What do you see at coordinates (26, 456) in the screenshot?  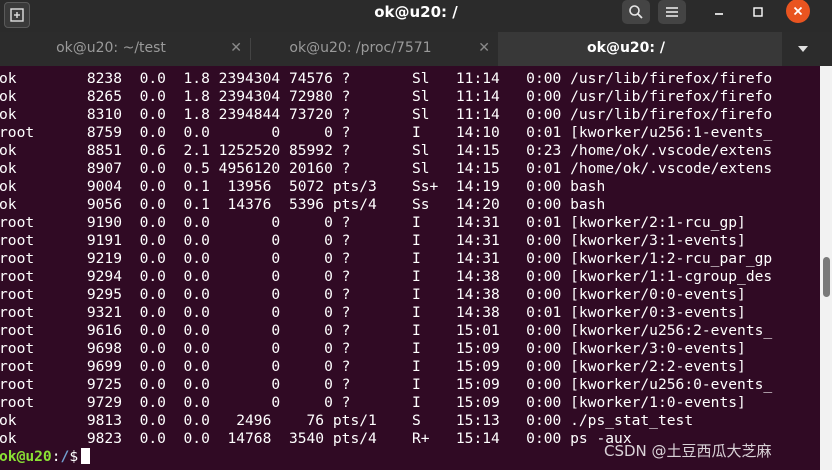 I see `prompt-user-host: ok@u20` at bounding box center [26, 456].